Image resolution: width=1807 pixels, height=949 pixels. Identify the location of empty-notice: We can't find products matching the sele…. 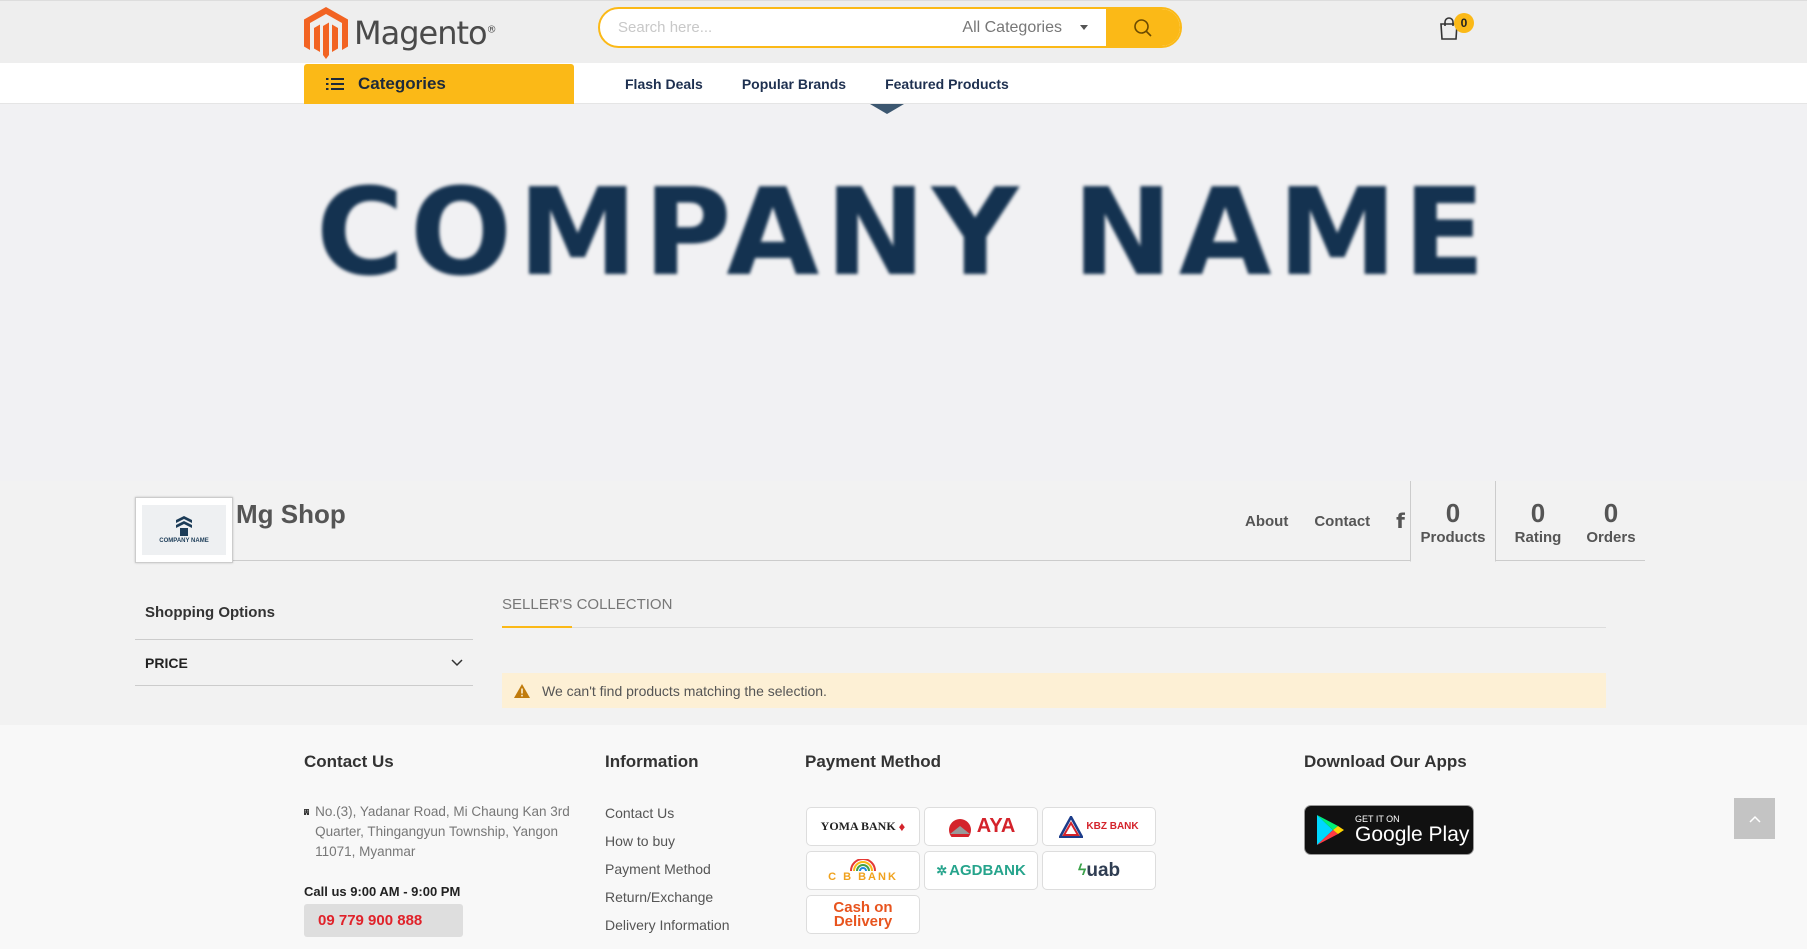
(1054, 690).